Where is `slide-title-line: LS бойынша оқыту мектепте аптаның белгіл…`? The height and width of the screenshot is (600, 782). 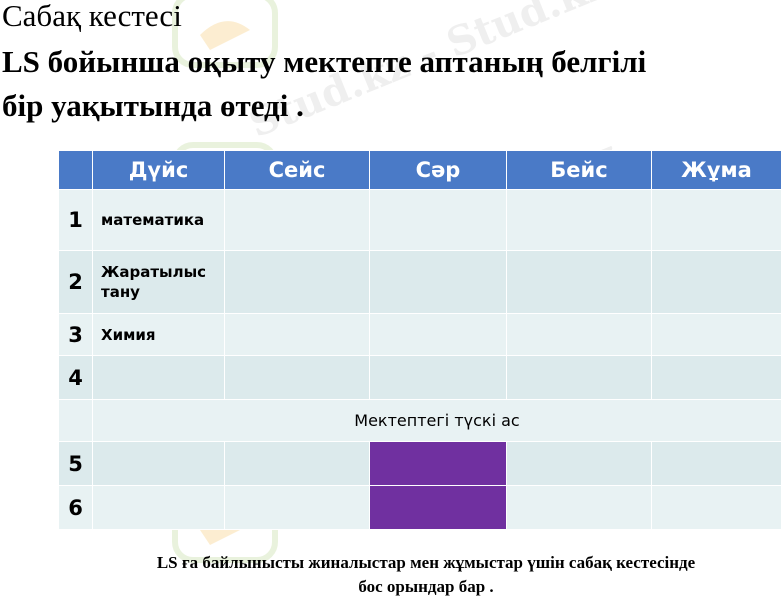 slide-title-line: LS бойынша оқыту мектепте аптаның белгіл… is located at coordinates (324, 61).